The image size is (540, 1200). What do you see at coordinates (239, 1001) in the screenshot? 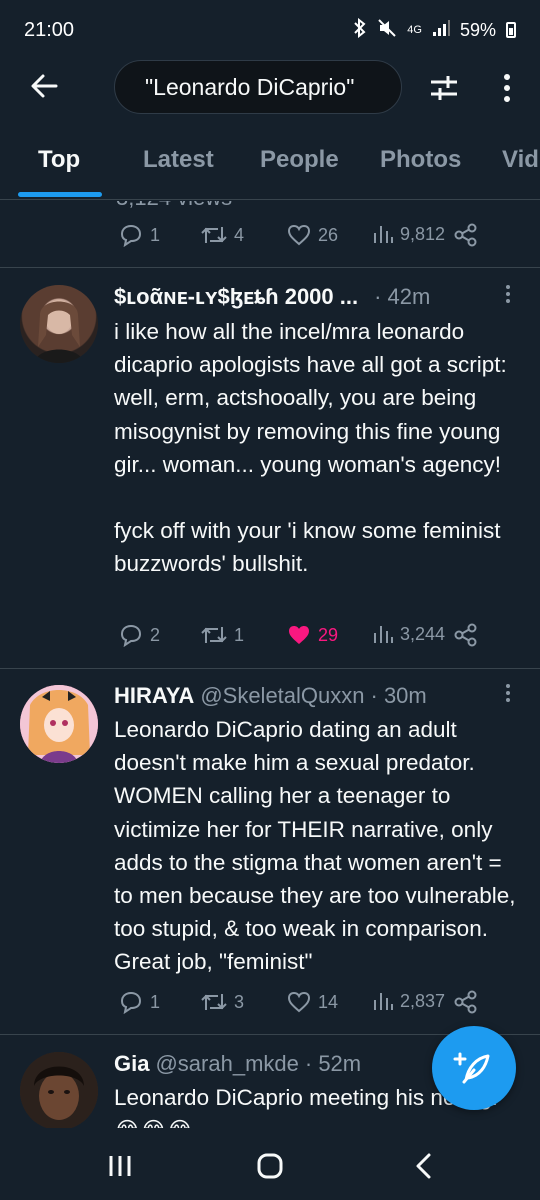
I see `retweet-count: 3` at bounding box center [239, 1001].